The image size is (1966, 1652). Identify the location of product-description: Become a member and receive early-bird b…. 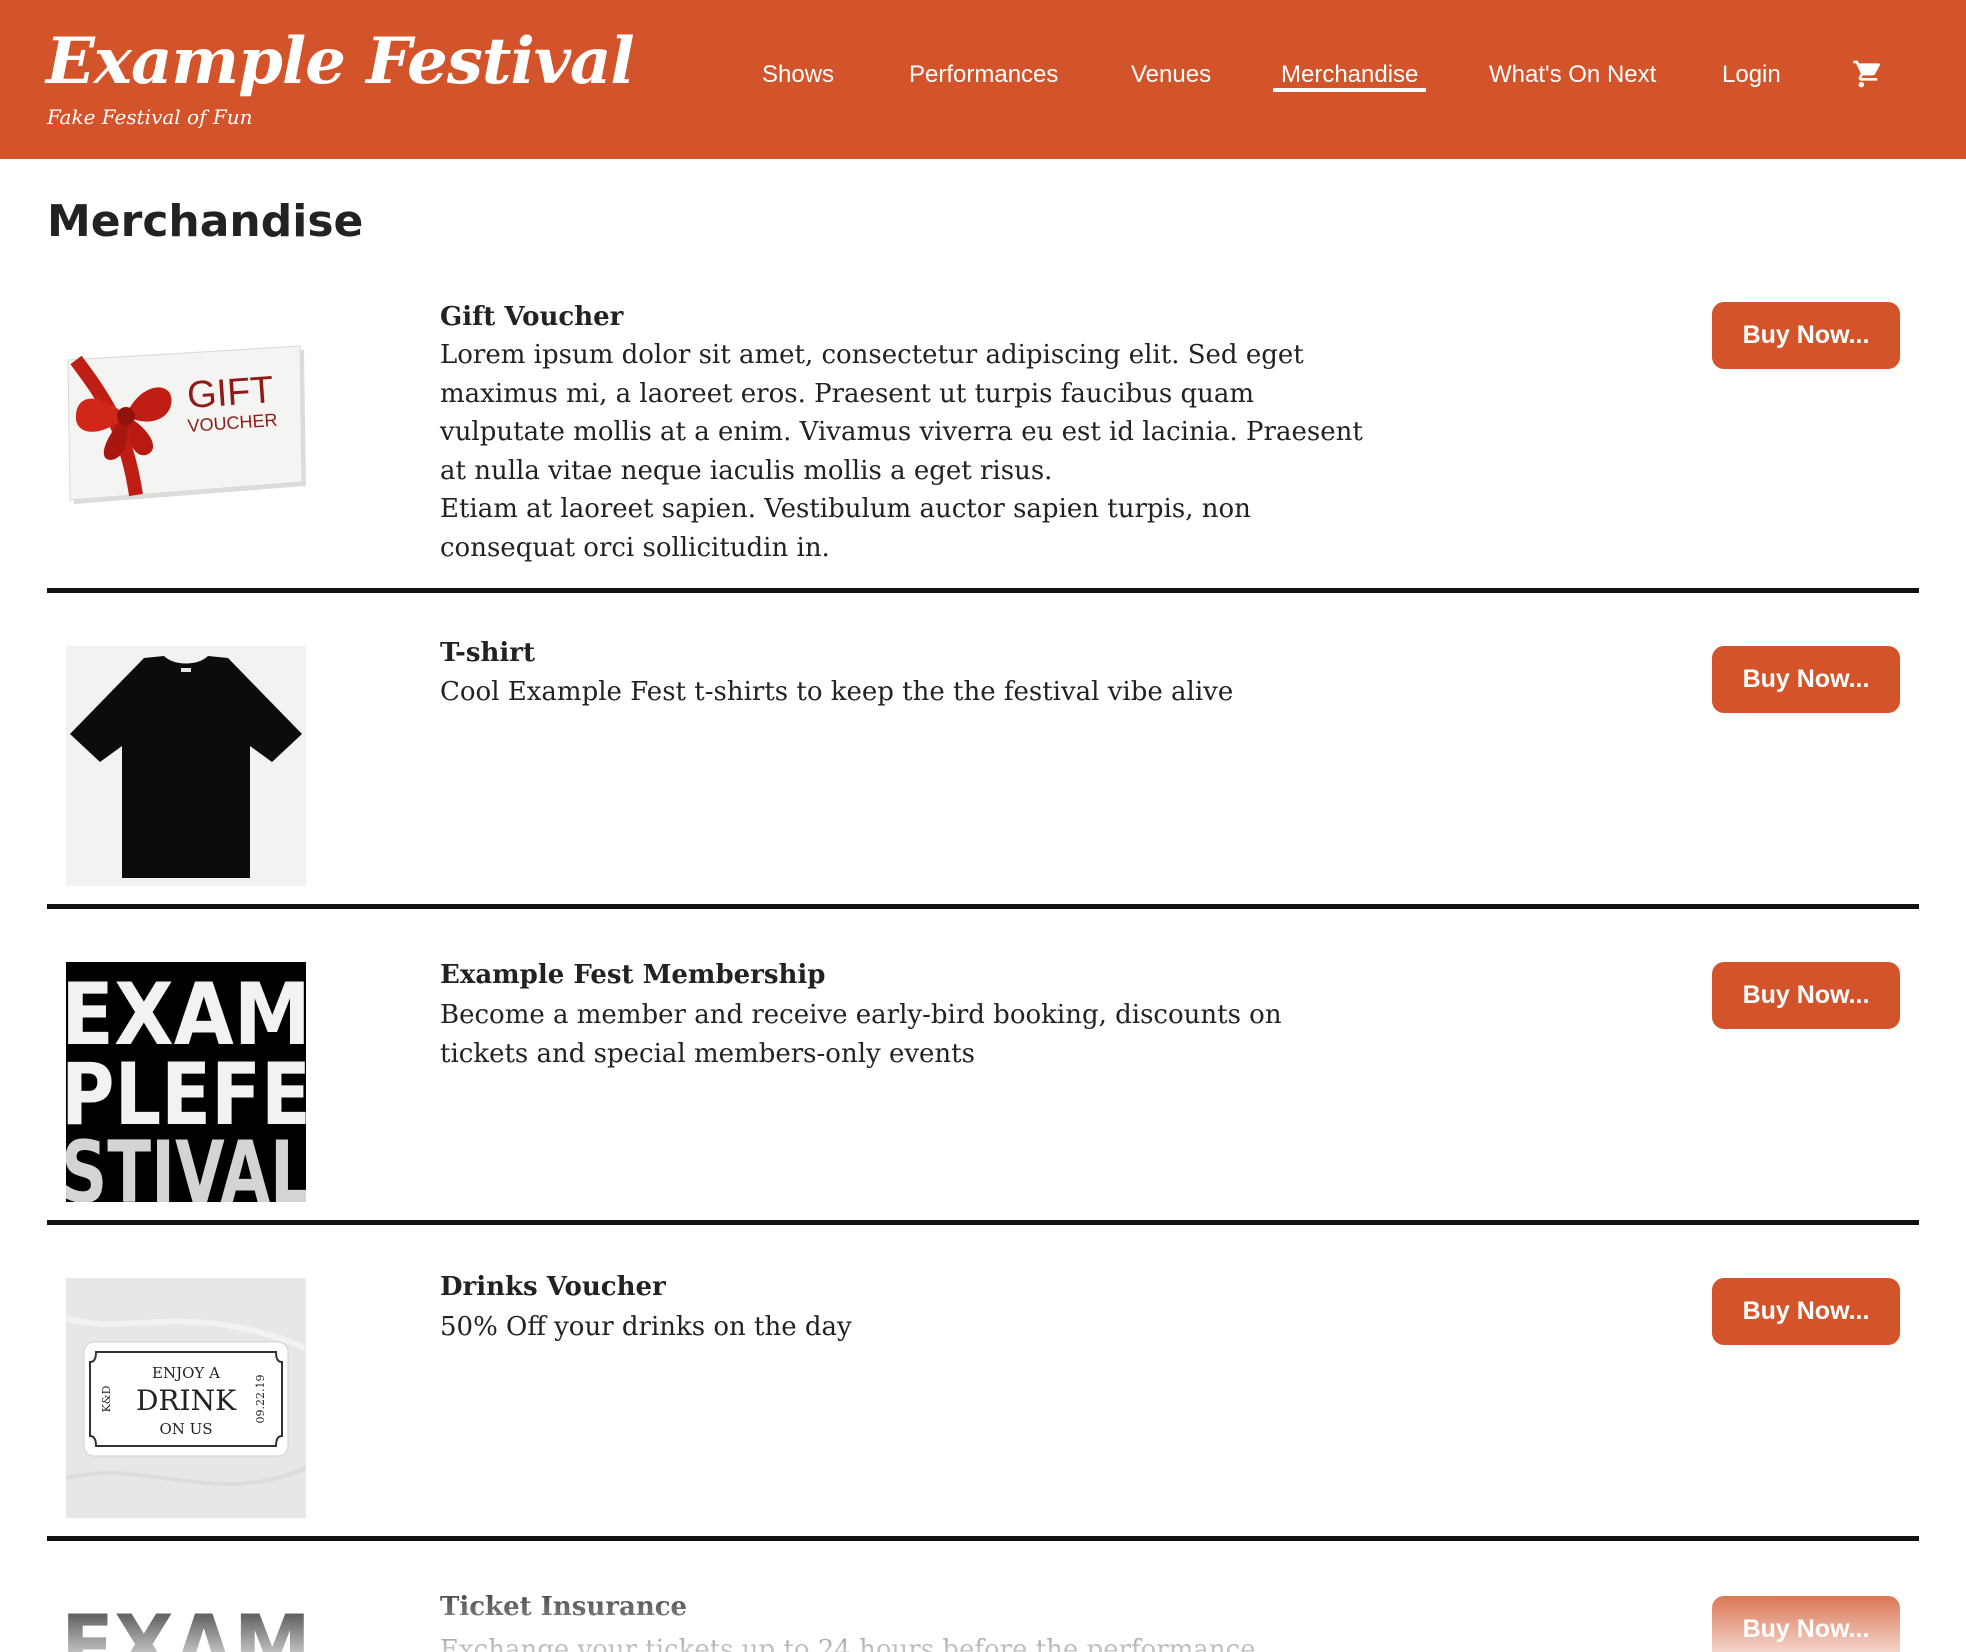
(861, 1034).